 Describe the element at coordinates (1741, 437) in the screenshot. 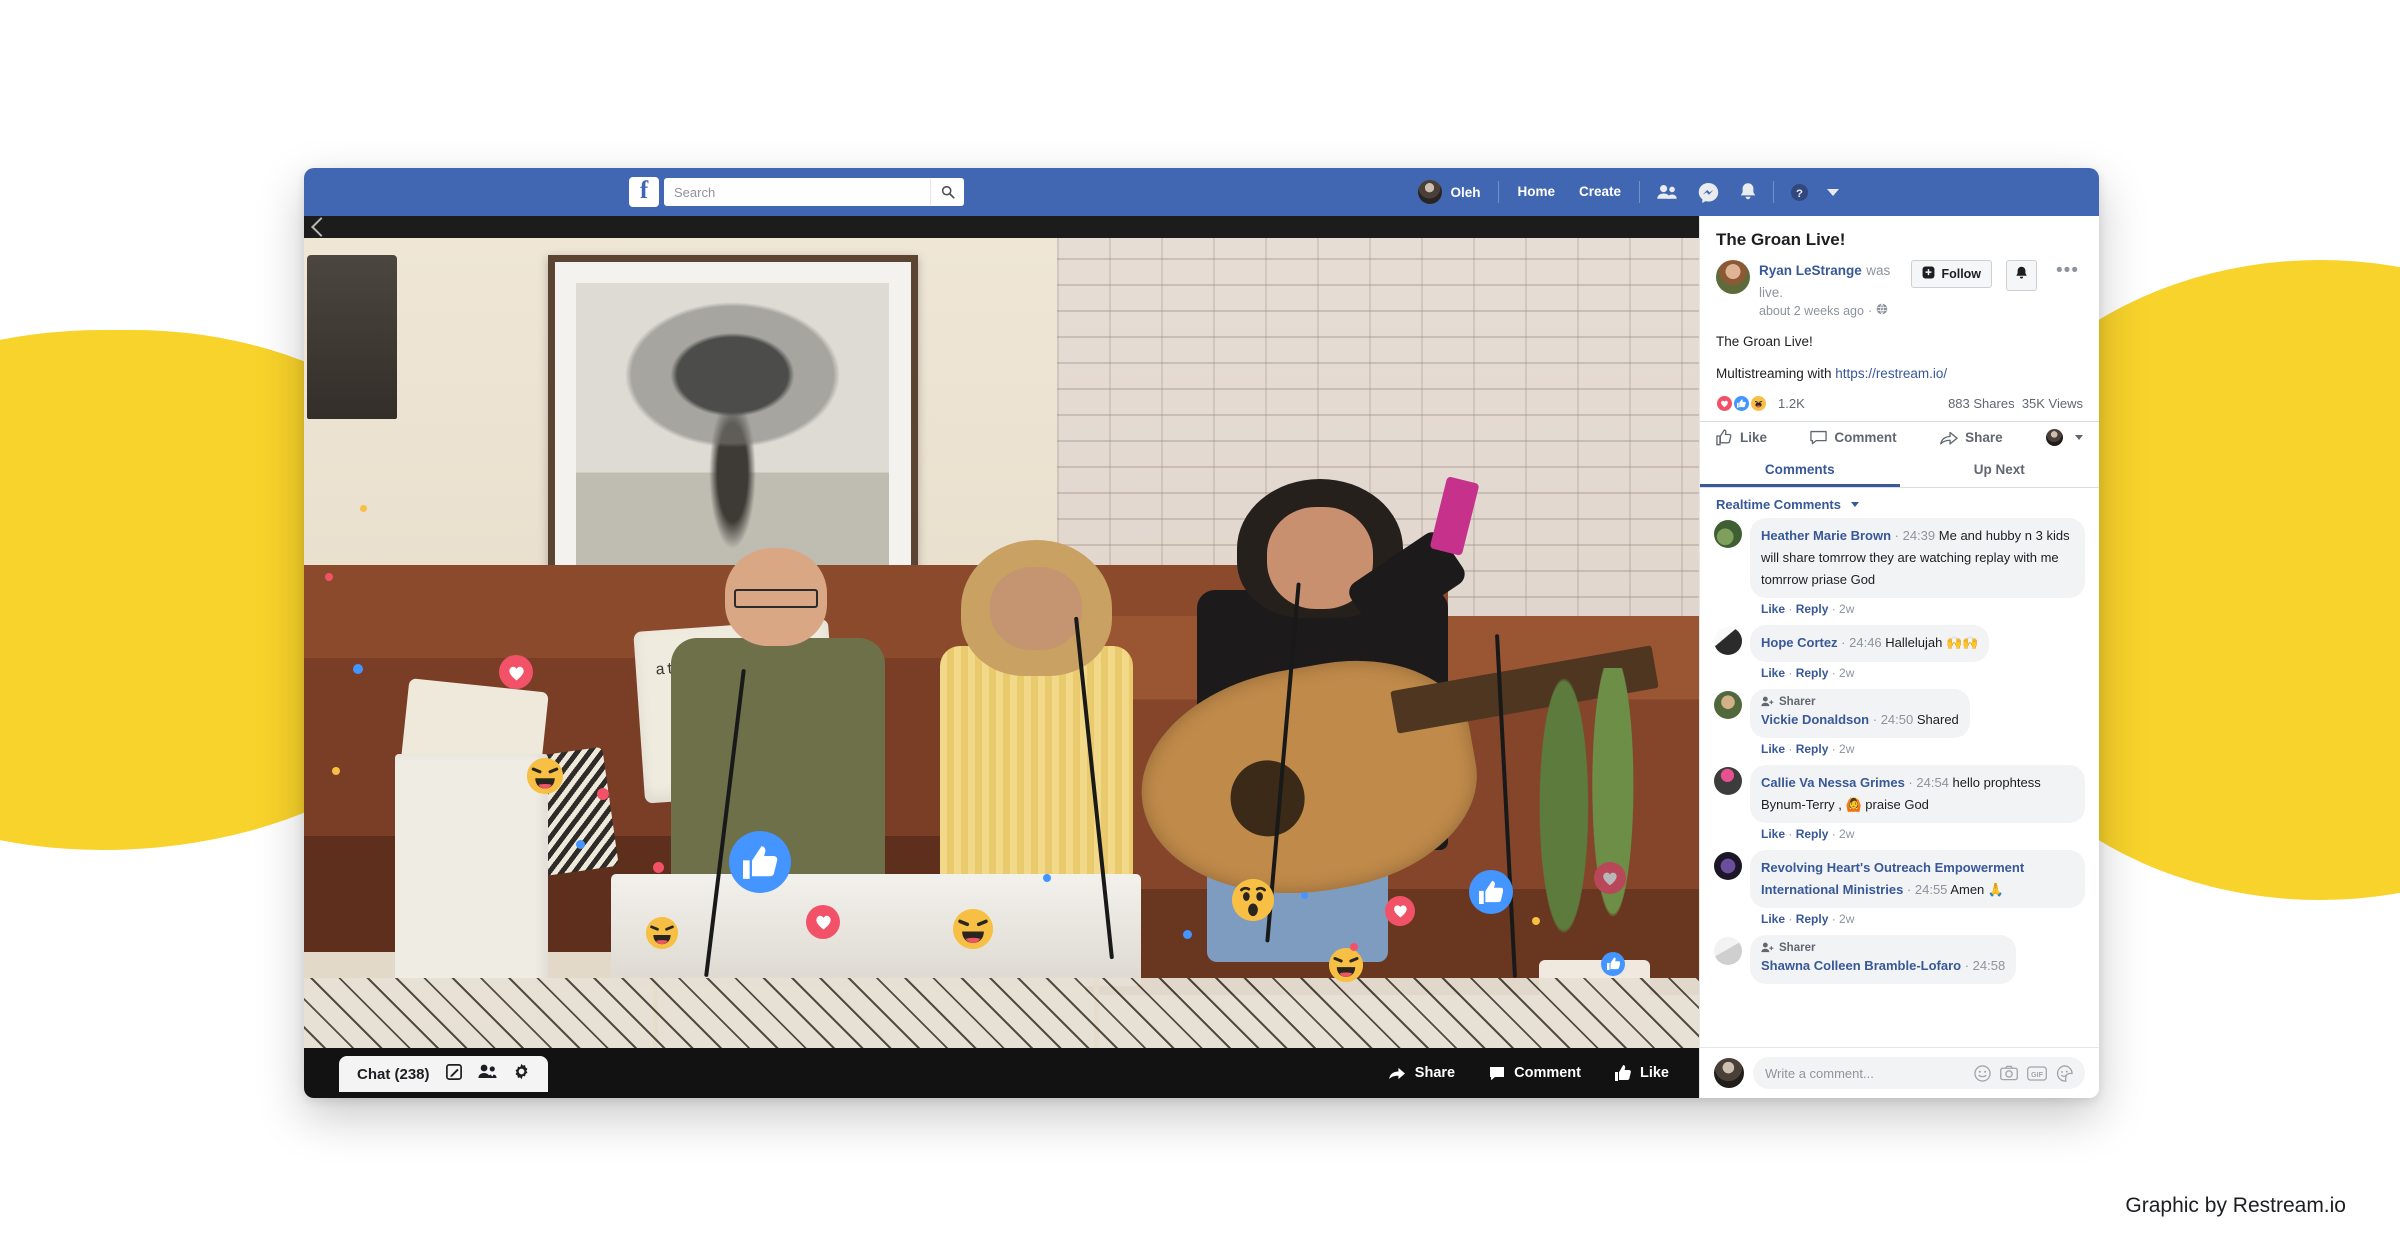

I see `post-like-button: Like` at that location.